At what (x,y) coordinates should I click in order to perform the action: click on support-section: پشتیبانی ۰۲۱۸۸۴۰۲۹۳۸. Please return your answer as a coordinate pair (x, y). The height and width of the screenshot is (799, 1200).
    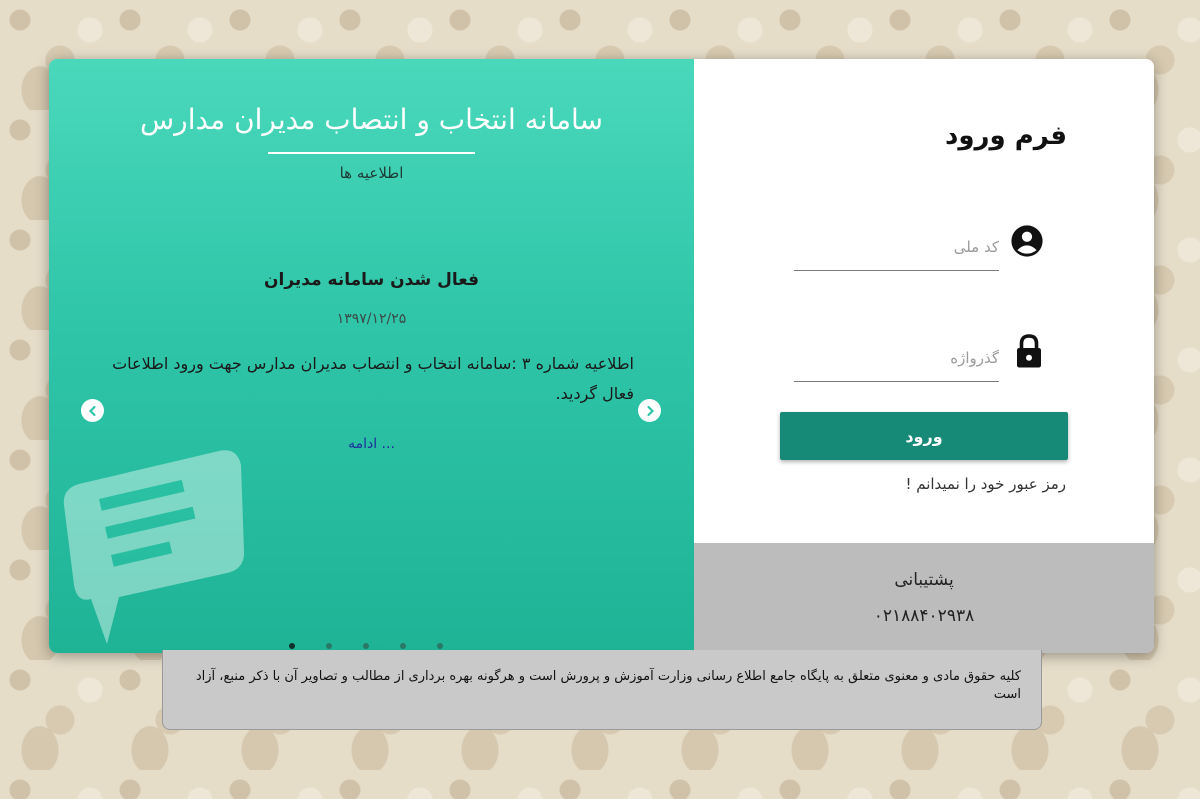
    Looking at the image, I should click on (924, 598).